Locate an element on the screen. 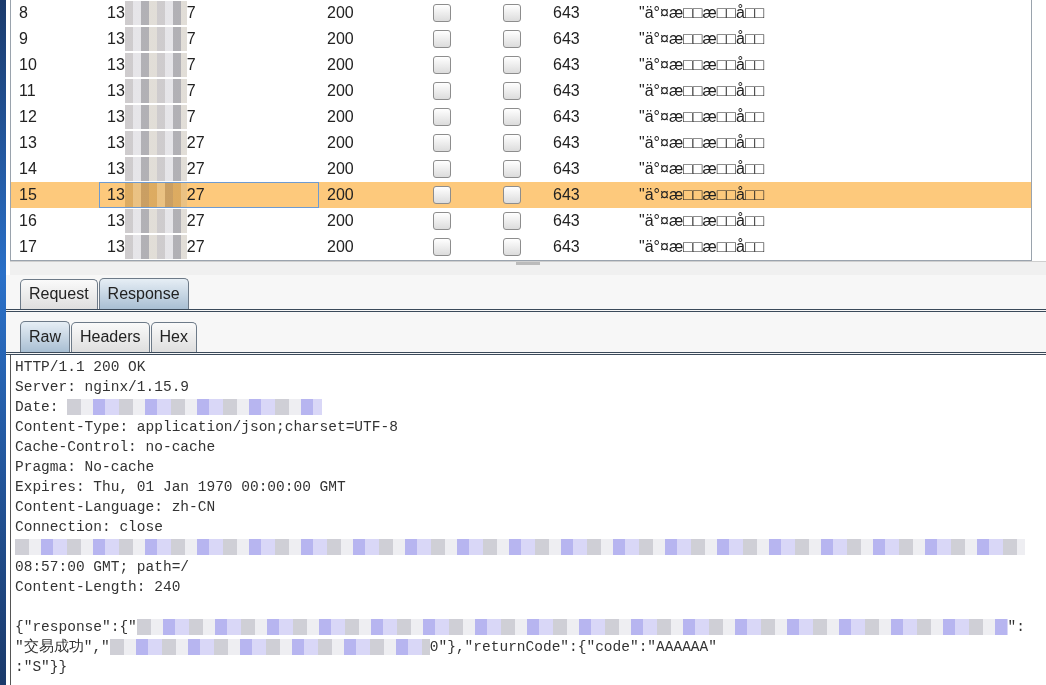  index-cell-text: 10 is located at coordinates (28, 65).